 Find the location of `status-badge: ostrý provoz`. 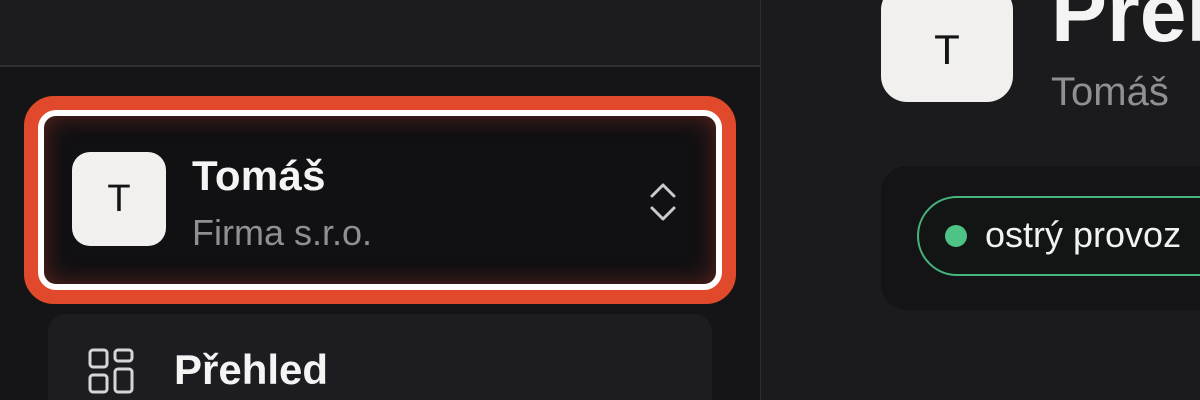

status-badge: ostrý provoz is located at coordinates (1058, 236).